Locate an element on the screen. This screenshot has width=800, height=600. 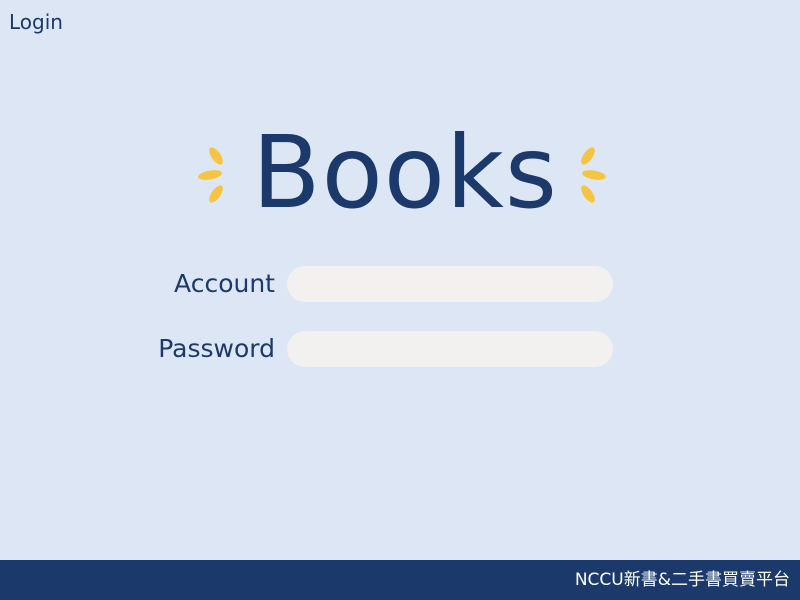
password-input is located at coordinates (450, 349).